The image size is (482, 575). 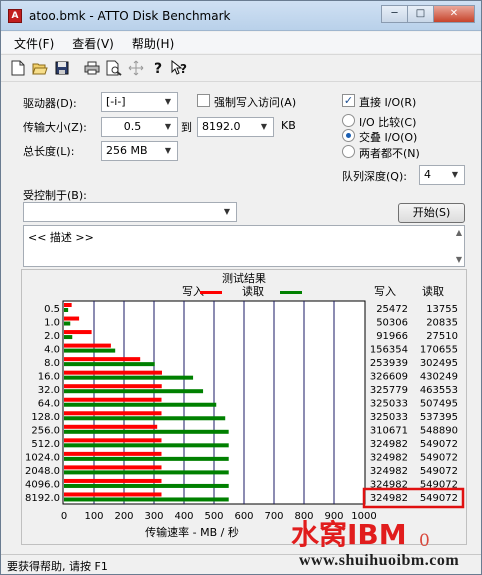 What do you see at coordinates (52, 363) in the screenshot?
I see `y-tick-label: 8.0` at bounding box center [52, 363].